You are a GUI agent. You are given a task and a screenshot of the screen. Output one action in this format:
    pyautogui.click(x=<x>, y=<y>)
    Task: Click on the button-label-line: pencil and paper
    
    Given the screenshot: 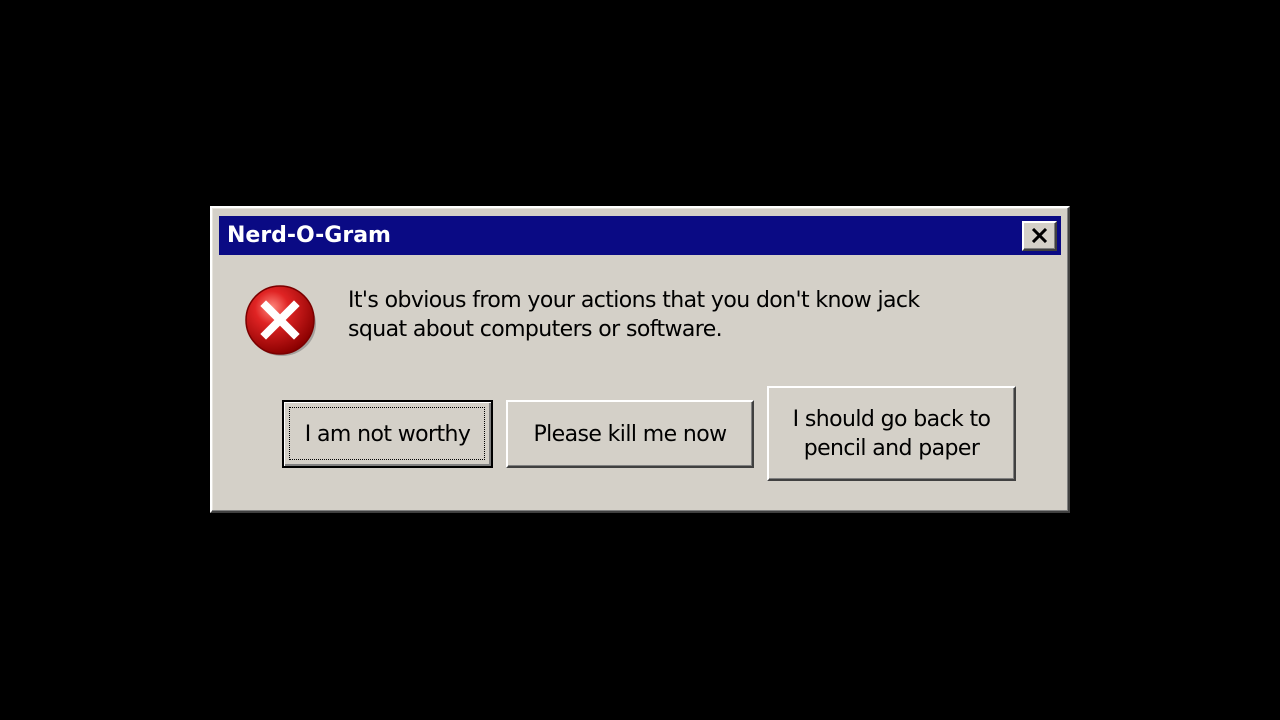 What is the action you would take?
    pyautogui.click(x=891, y=448)
    